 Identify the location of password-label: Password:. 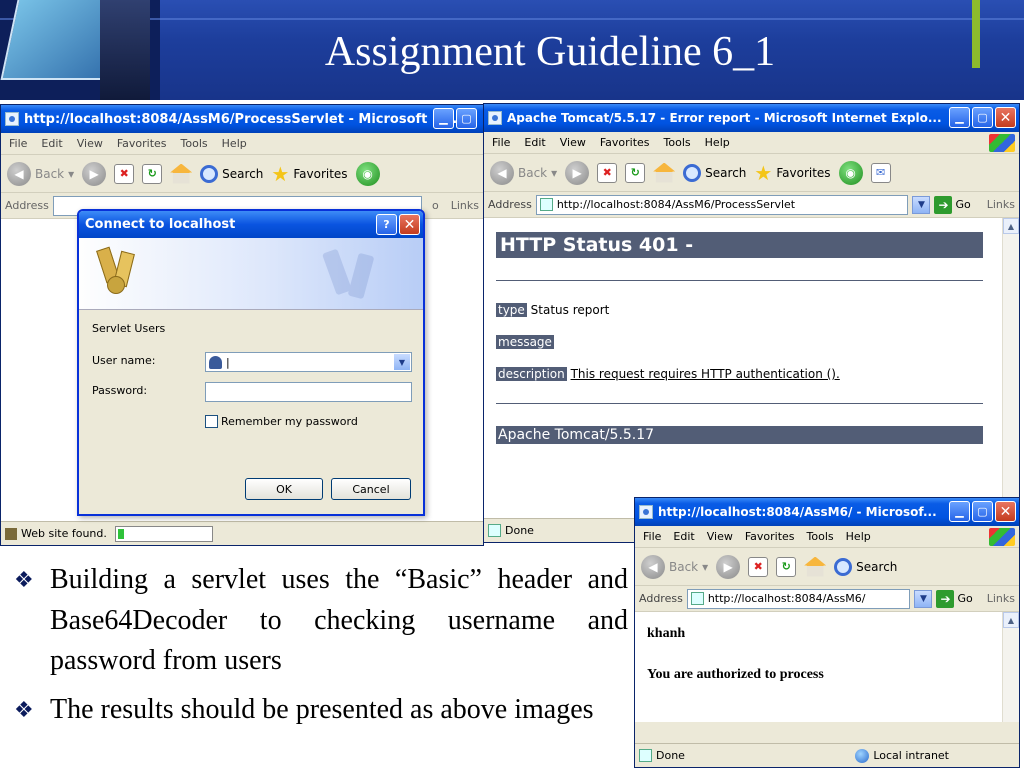
(120, 390).